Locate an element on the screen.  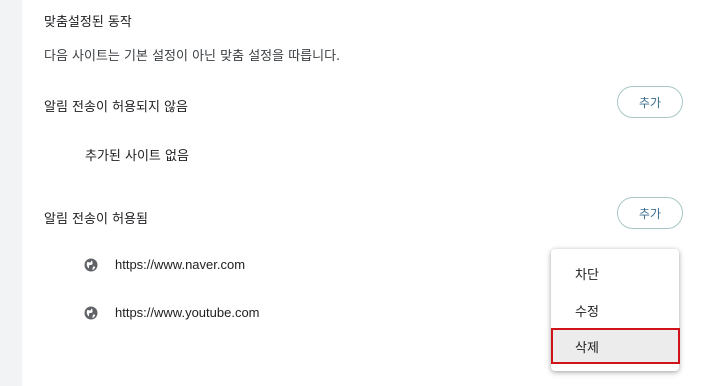
menu-item-edit: 수정 is located at coordinates (615, 310).